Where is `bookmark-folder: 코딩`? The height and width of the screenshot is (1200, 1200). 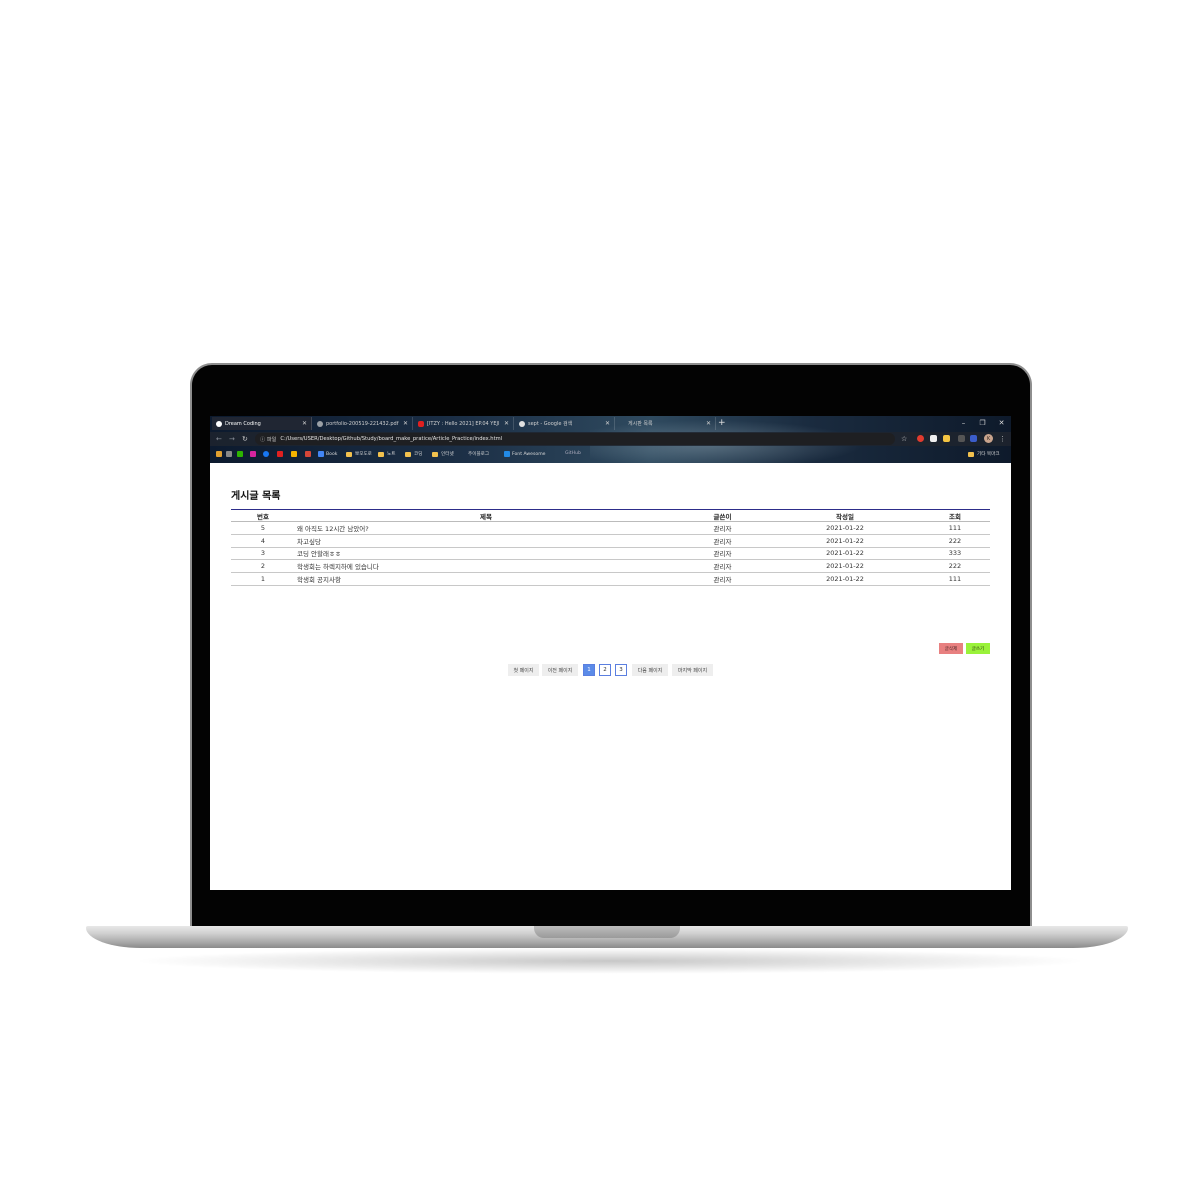
bookmark-folder: 코딩 is located at coordinates (413, 454).